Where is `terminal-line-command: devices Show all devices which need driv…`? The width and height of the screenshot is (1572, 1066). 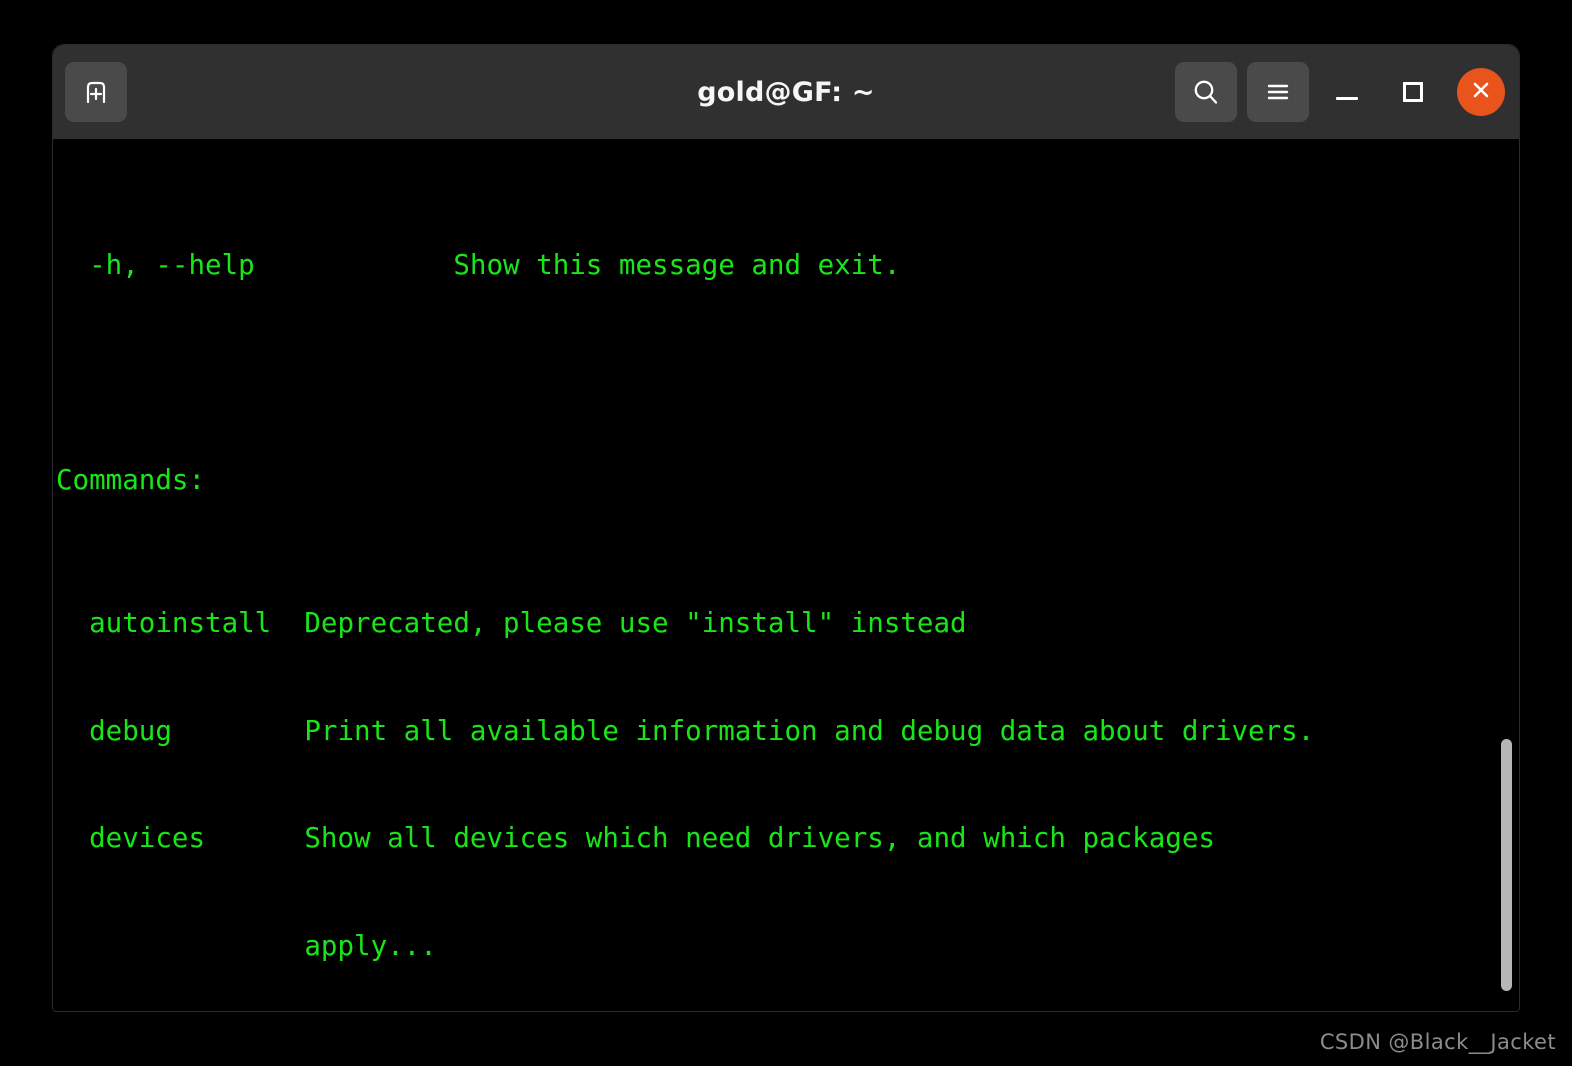
terminal-line-command: devices Show all devices which need driv… is located at coordinates (635, 838).